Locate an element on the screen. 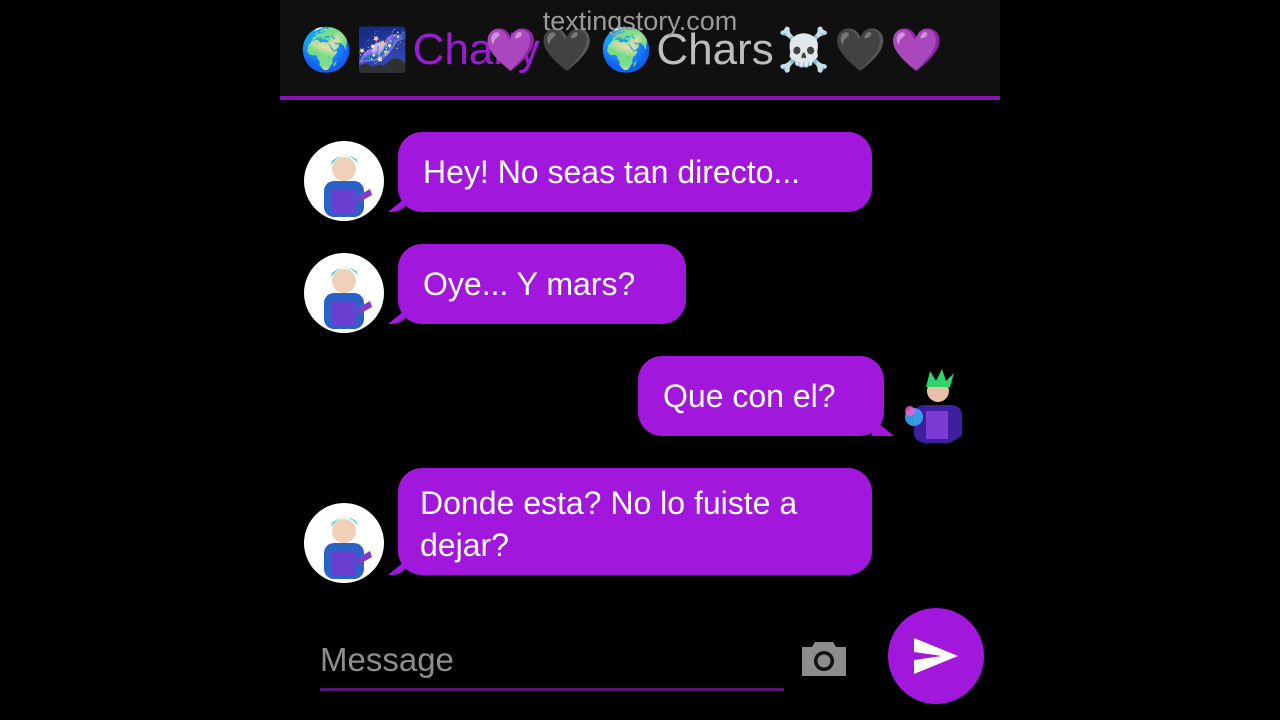 The height and width of the screenshot is (720, 1280). message-bubble: Oye... Y mars? is located at coordinates (542, 284).